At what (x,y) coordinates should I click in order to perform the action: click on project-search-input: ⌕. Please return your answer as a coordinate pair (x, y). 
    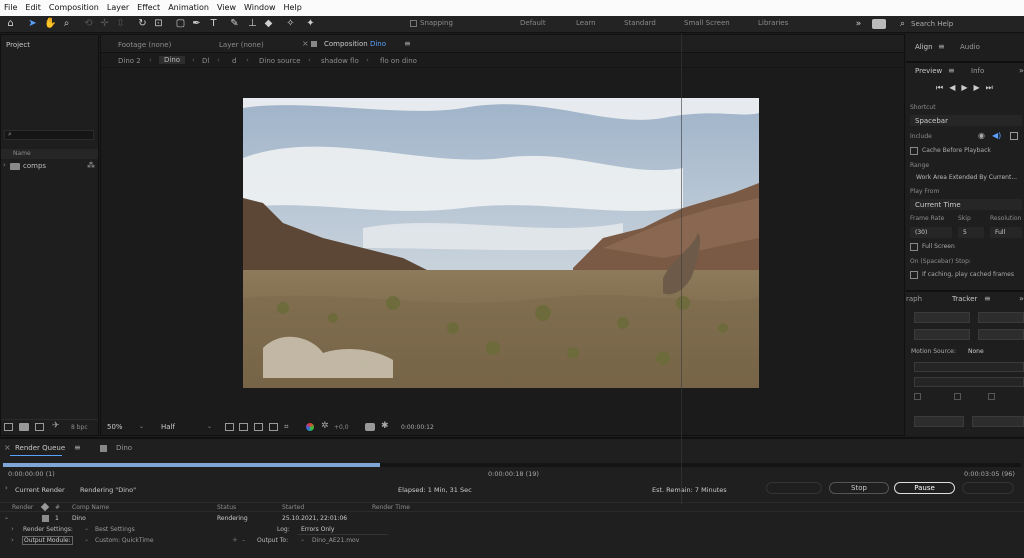
    Looking at the image, I should click on (49, 135).